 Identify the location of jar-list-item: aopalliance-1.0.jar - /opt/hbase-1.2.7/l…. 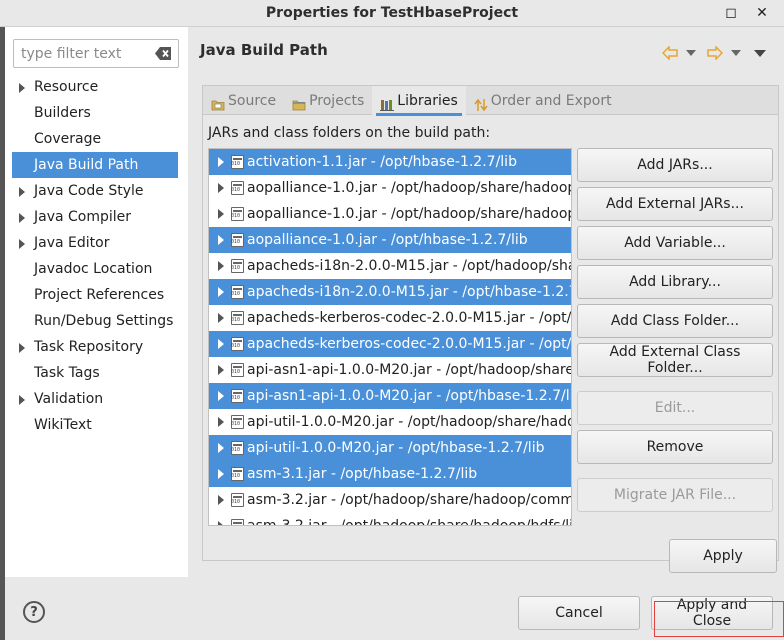
(390, 240).